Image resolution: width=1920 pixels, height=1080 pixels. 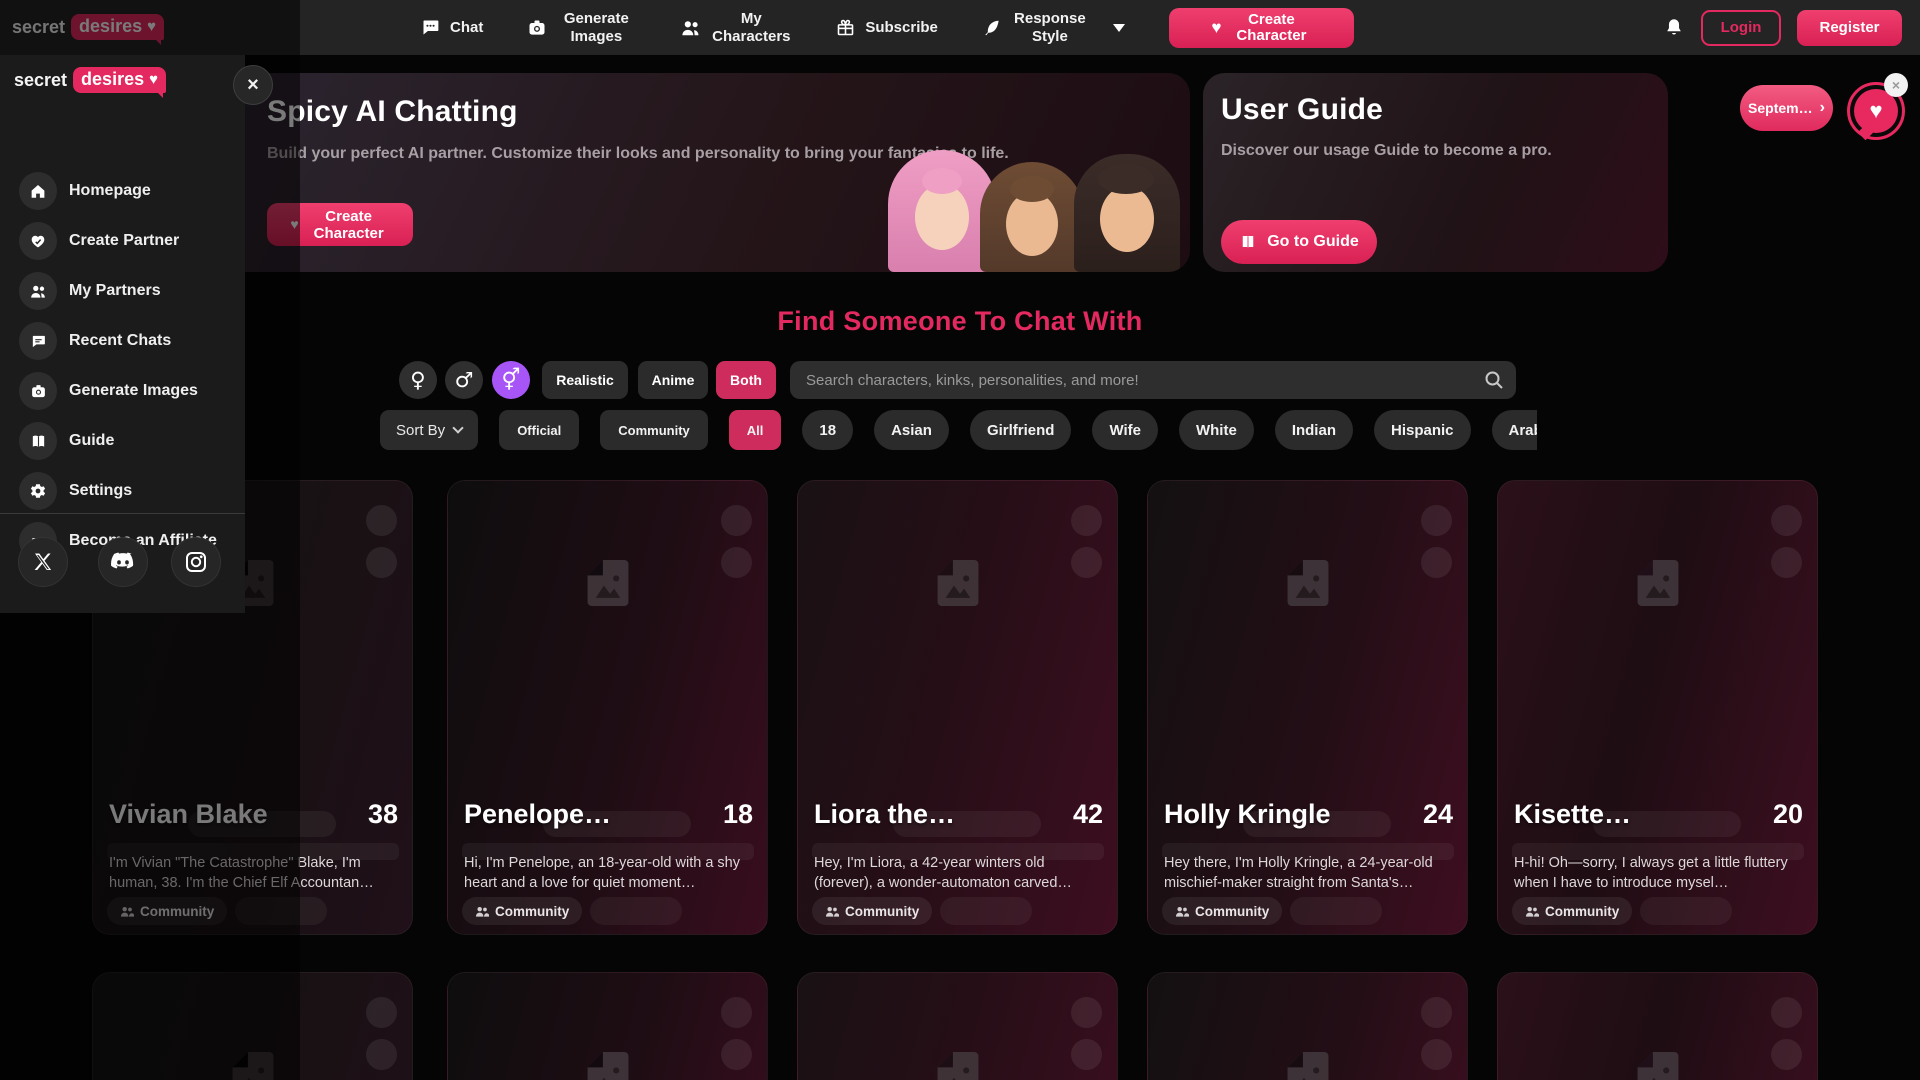 I want to click on chip-white: White, so click(x=1216, y=430).